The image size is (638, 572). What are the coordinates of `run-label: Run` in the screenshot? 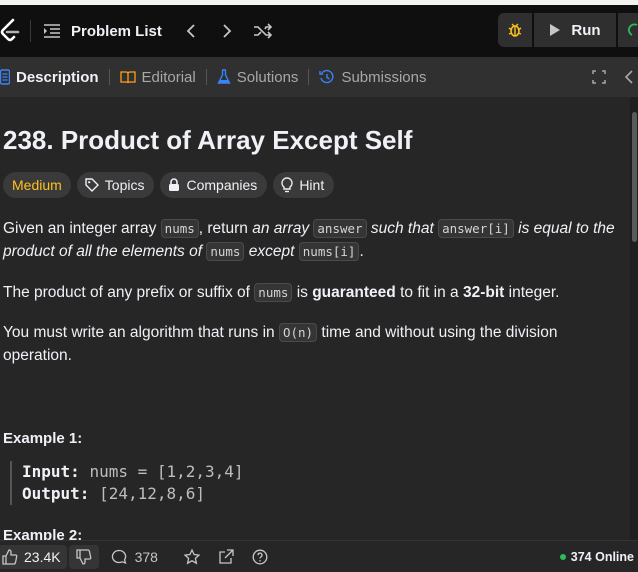 It's located at (586, 30).